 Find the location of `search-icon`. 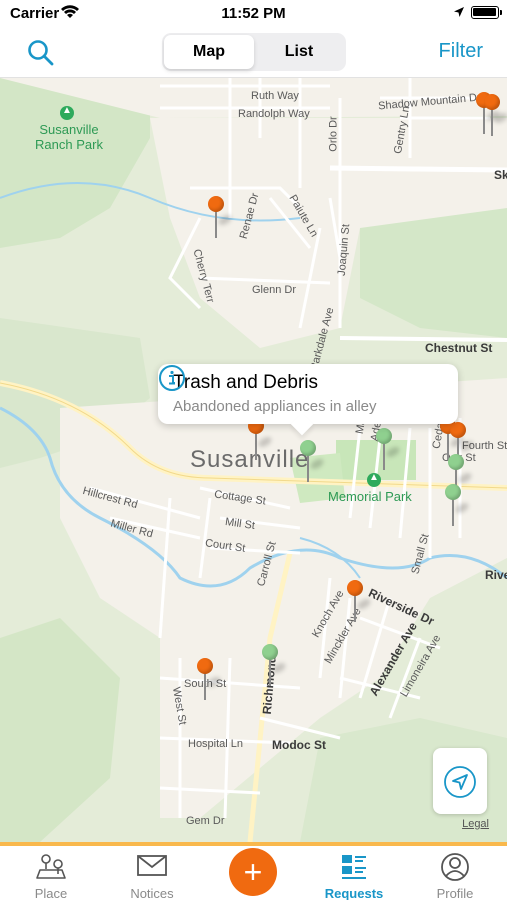

search-icon is located at coordinates (41, 53).